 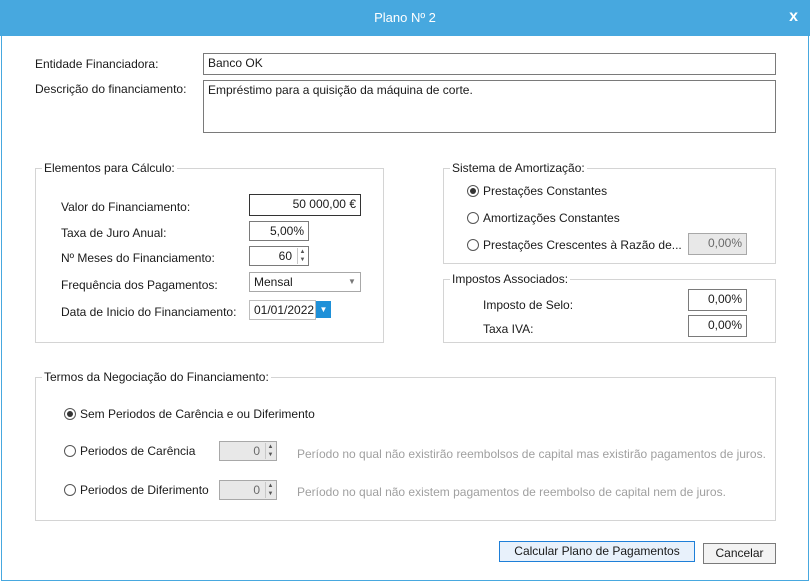 What do you see at coordinates (528, 305) in the screenshot?
I see `stamp-tax-label: Imposto de Selo:` at bounding box center [528, 305].